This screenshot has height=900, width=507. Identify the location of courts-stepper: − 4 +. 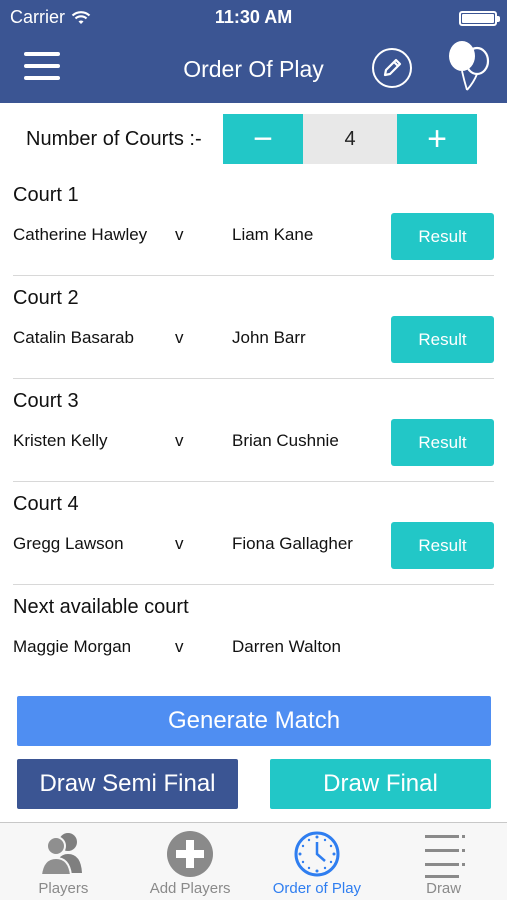
(350, 139).